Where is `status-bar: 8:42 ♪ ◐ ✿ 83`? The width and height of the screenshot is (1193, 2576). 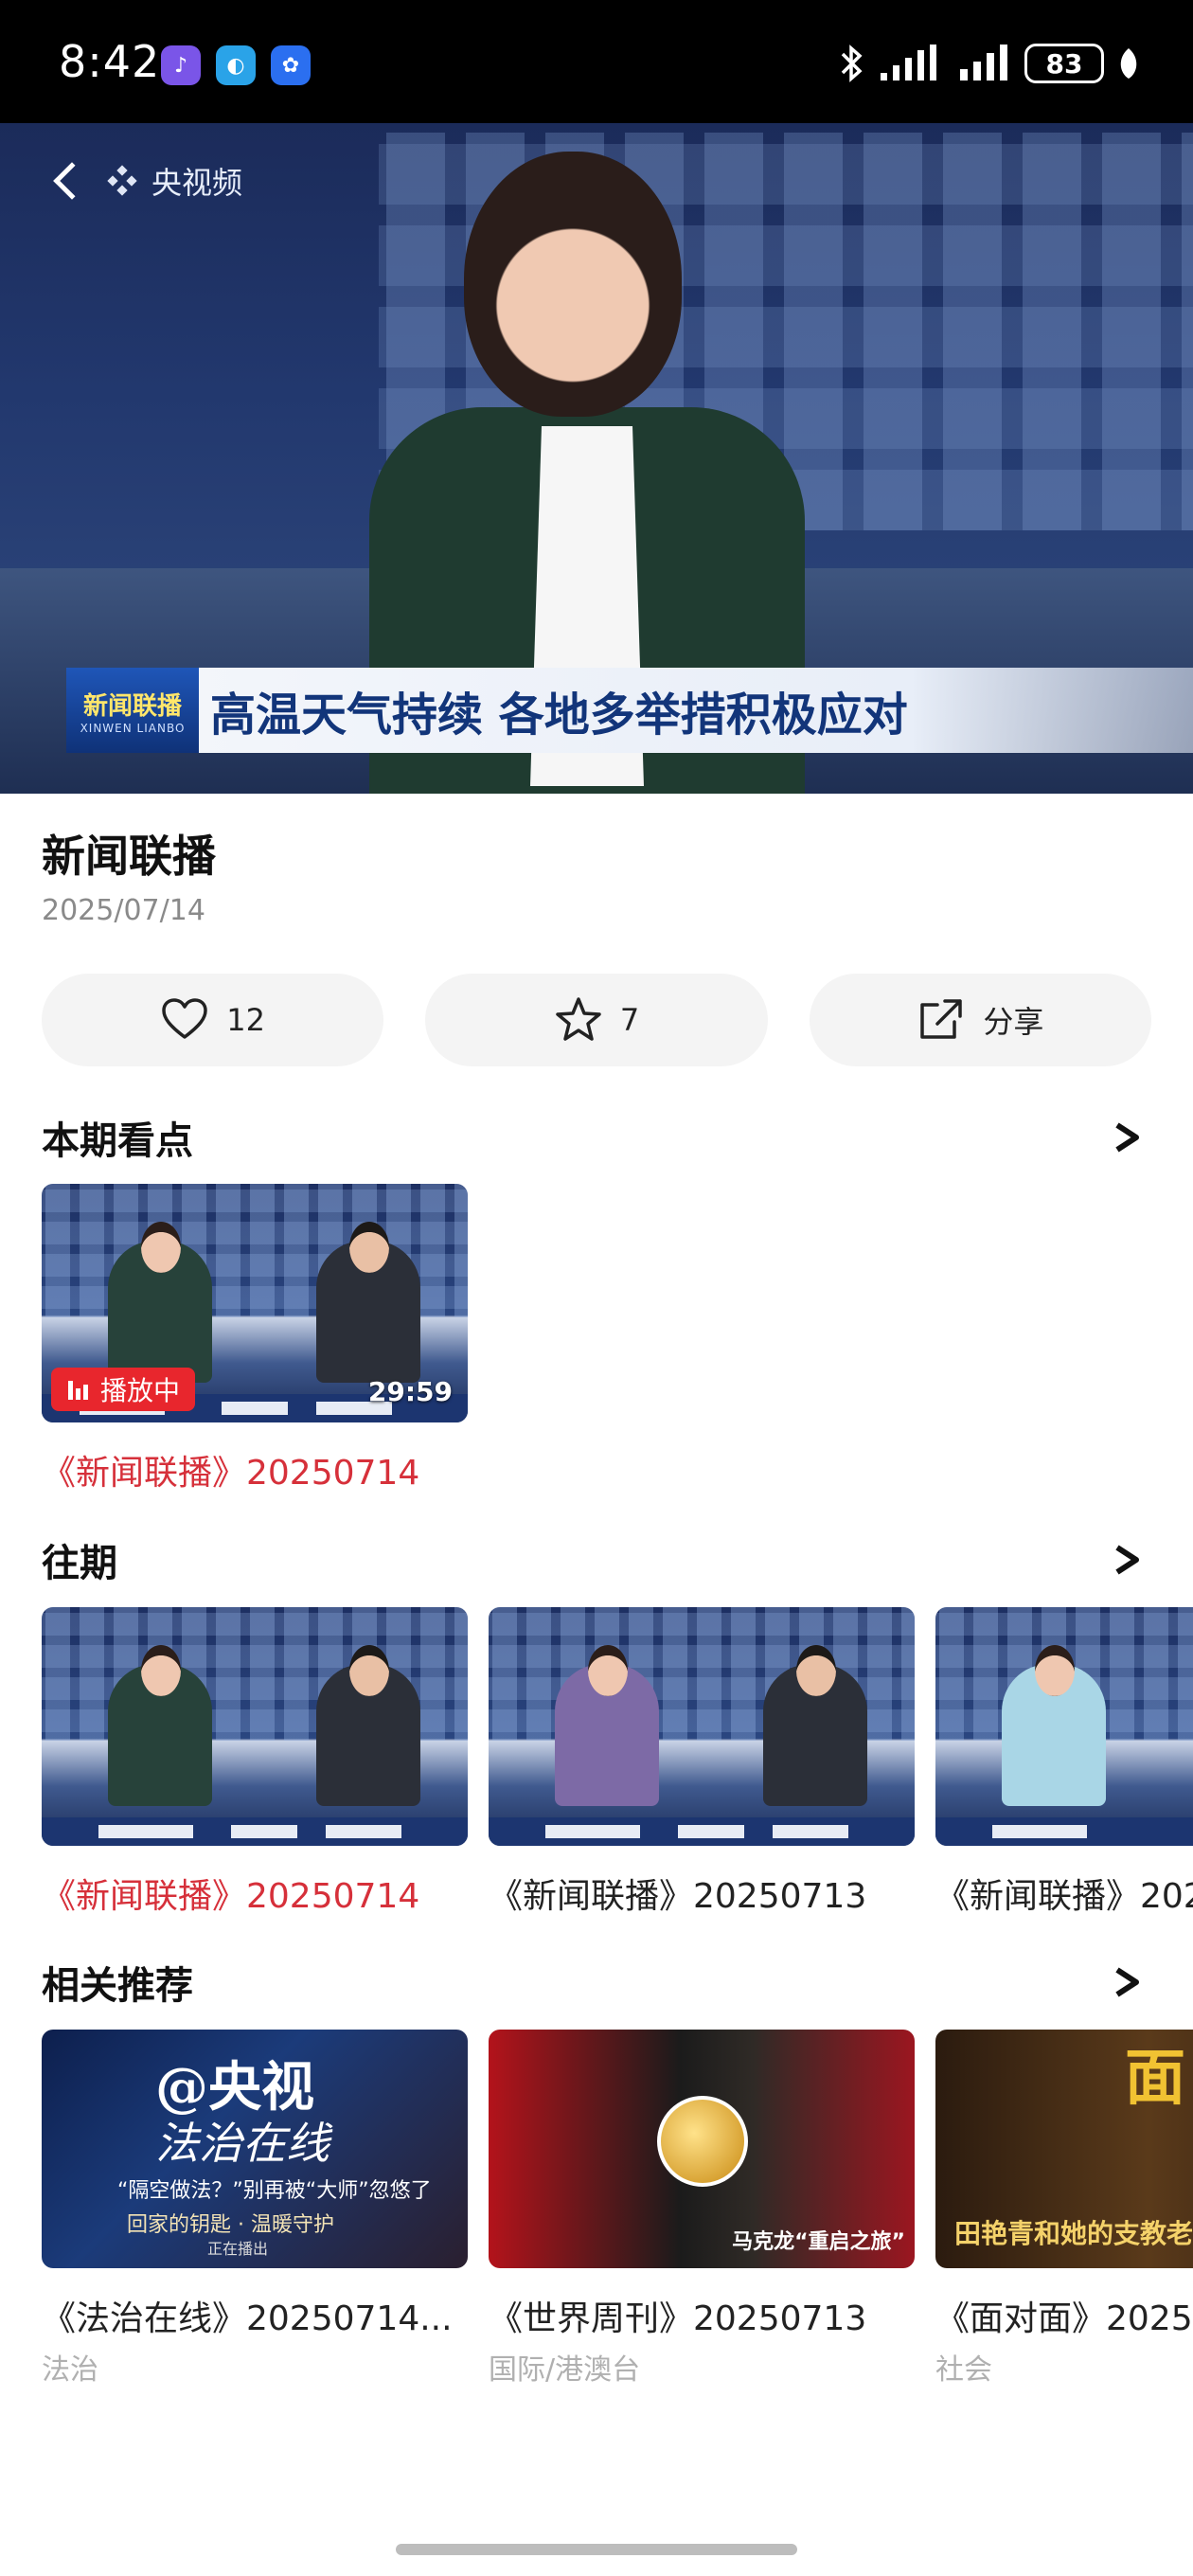 status-bar: 8:42 ♪ ◐ ✿ 83 is located at coordinates (596, 61).